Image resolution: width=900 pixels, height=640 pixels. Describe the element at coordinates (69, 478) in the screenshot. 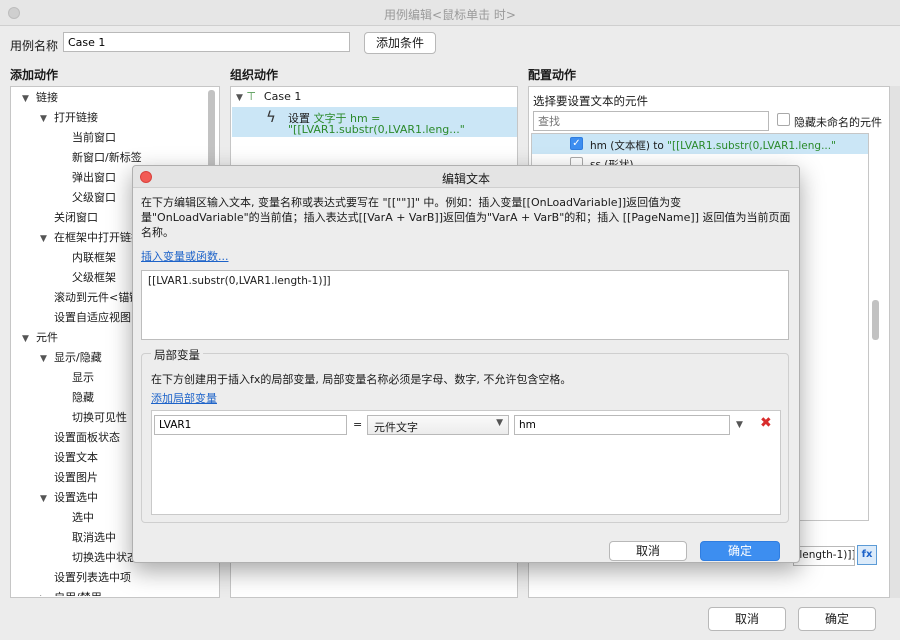

I see `tree-item: 设置图片` at that location.